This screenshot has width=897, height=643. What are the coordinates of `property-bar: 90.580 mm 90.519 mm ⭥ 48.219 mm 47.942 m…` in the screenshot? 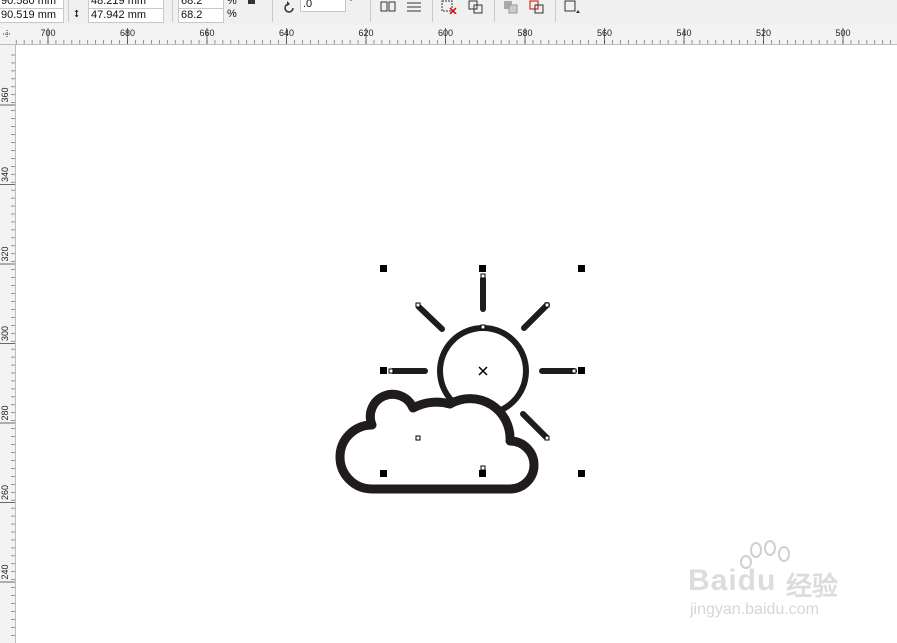 It's located at (448, 13).